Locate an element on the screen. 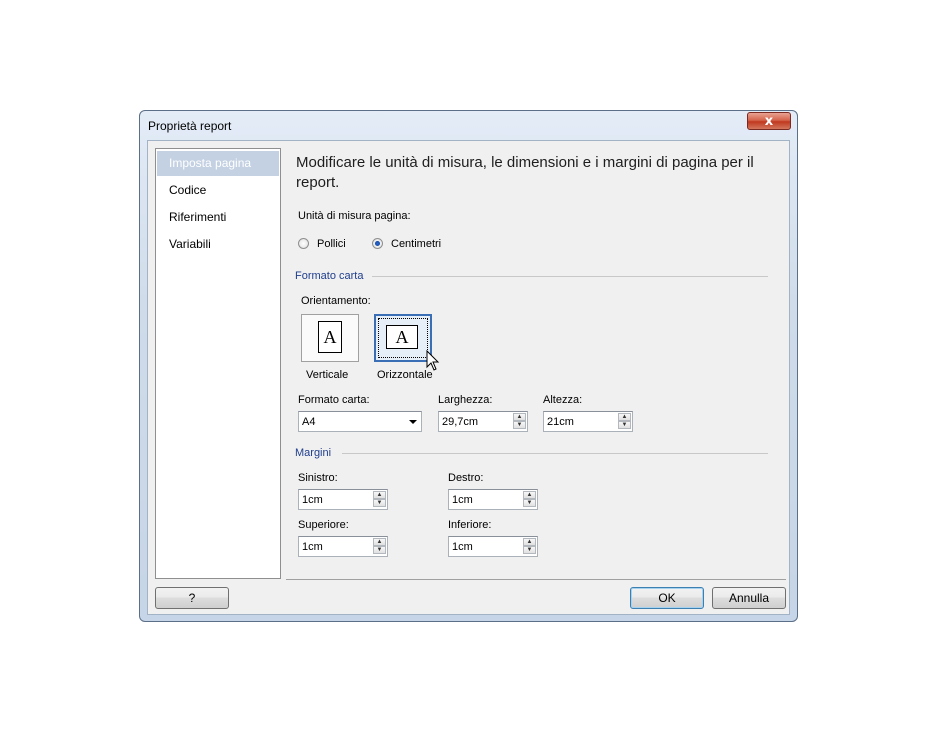 The image size is (940, 732). left-margin-stepper: 1cm ▲ ▼ is located at coordinates (343, 499).